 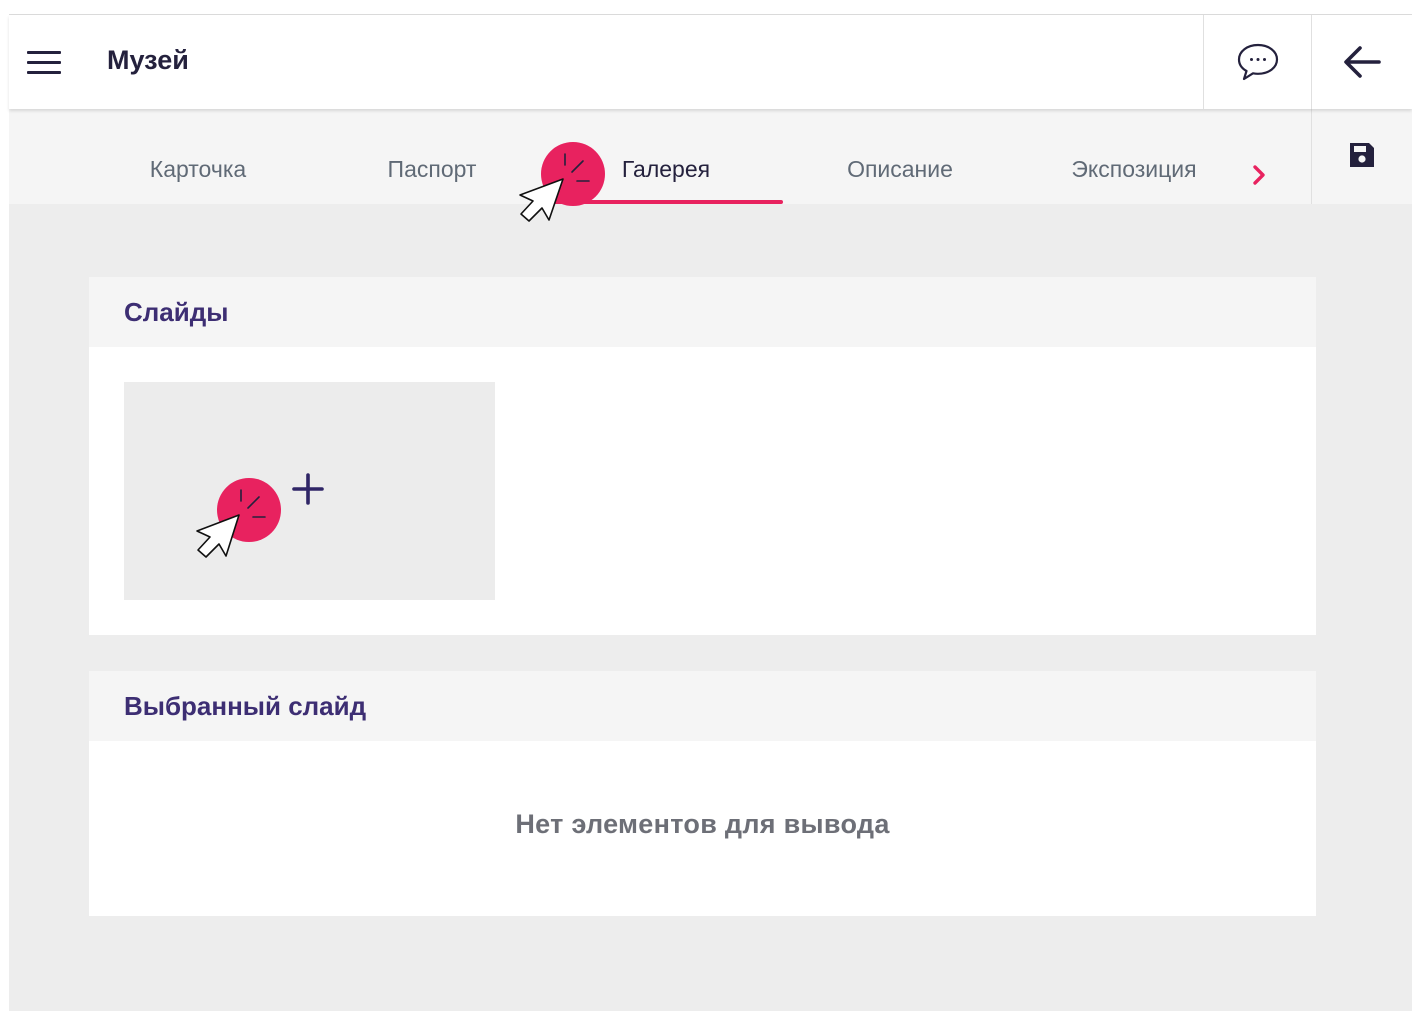 I want to click on tab-exposition: Экспозиция, so click(x=1134, y=156).